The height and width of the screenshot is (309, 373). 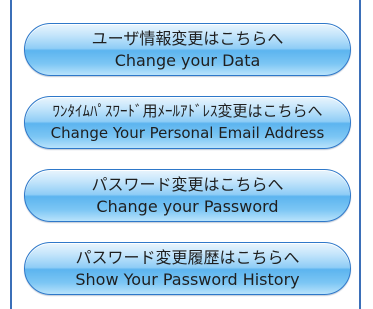 What do you see at coordinates (187, 257) in the screenshot?
I see `button-label-japanese: パスワード変更履歴はこちらへ` at bounding box center [187, 257].